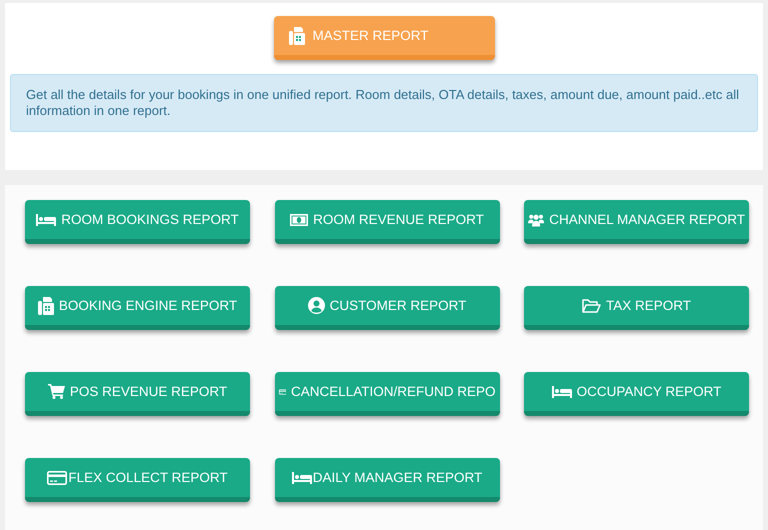 Image resolution: width=768 pixels, height=530 pixels. What do you see at coordinates (57, 477) in the screenshot?
I see `credit-card-icon` at bounding box center [57, 477].